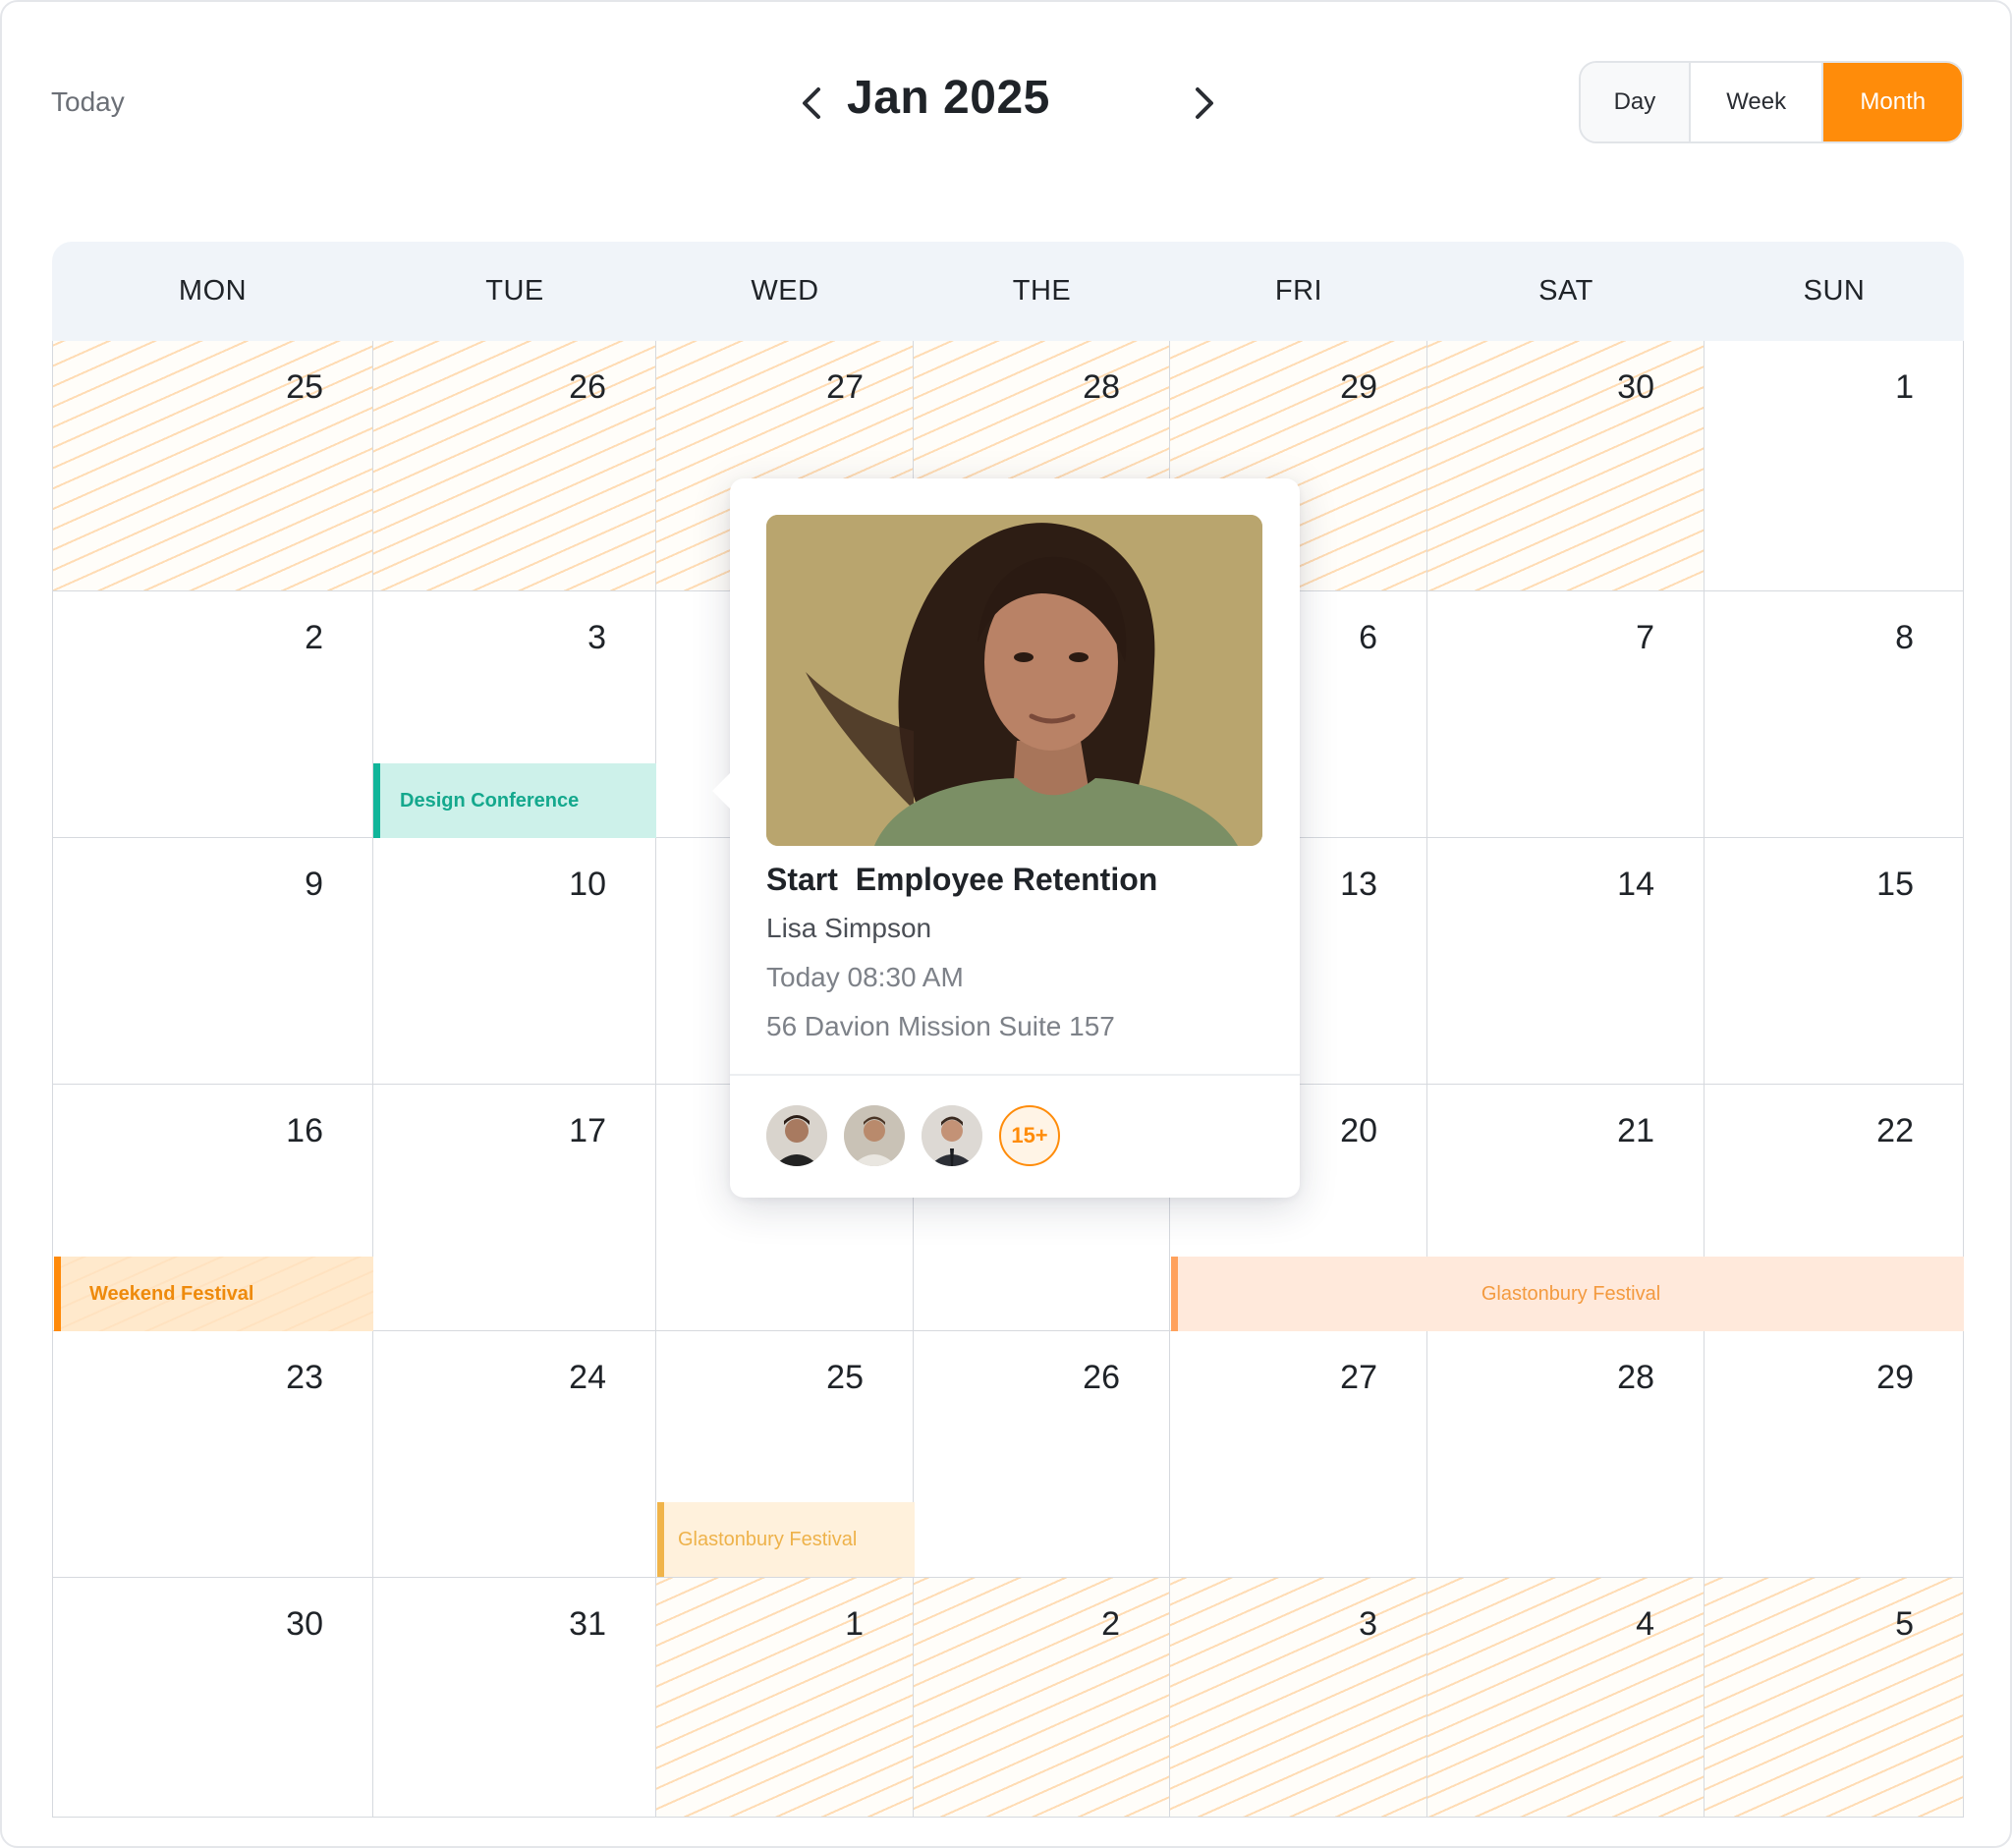 The height and width of the screenshot is (1848, 2012). Describe the element at coordinates (88, 102) in the screenshot. I see `today-button: Today` at that location.